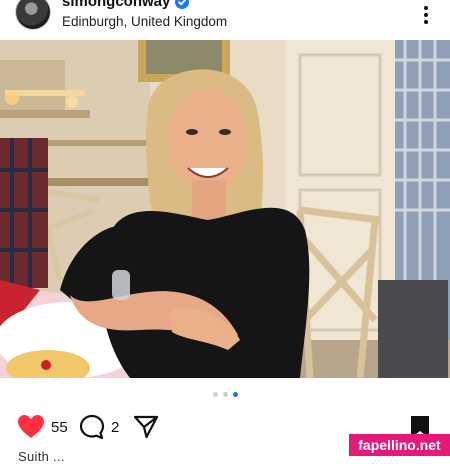  What do you see at coordinates (426, 15) in the screenshot?
I see `more-vertical-icon` at bounding box center [426, 15].